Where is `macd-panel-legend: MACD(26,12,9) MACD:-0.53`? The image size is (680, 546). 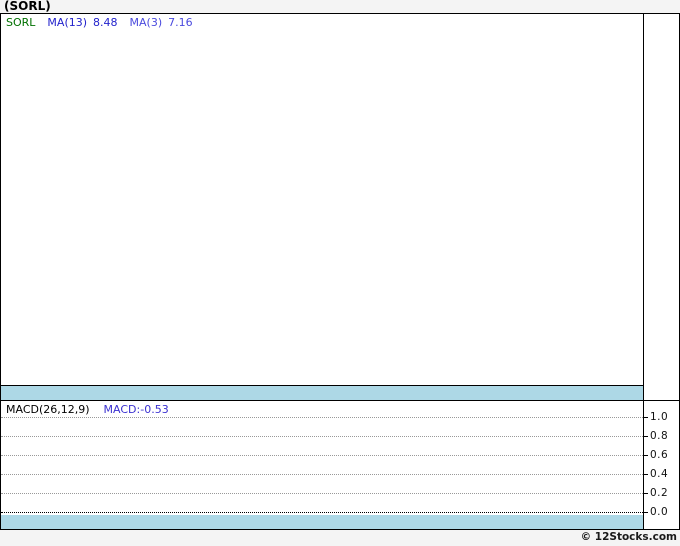 macd-panel-legend: MACD(26,12,9) MACD:-0.53 is located at coordinates (87, 409).